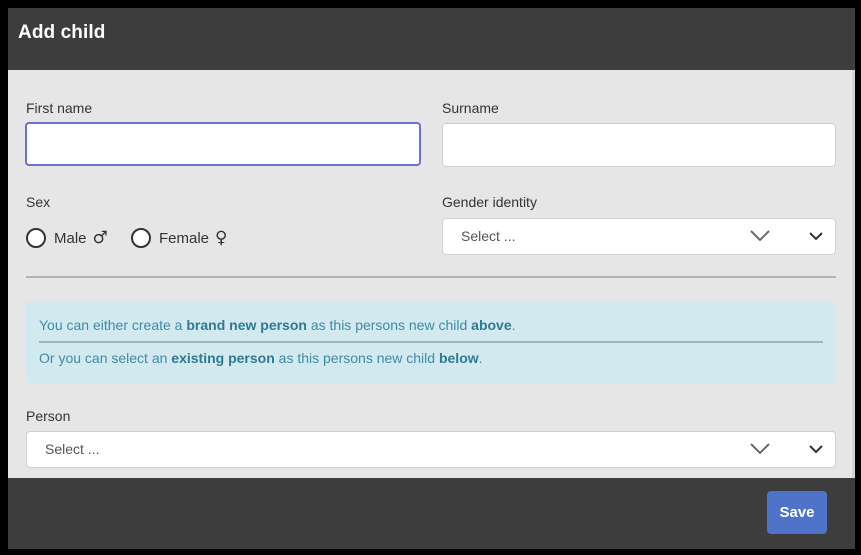 The height and width of the screenshot is (555, 861). What do you see at coordinates (36, 238) in the screenshot?
I see `male-radio-button` at bounding box center [36, 238].